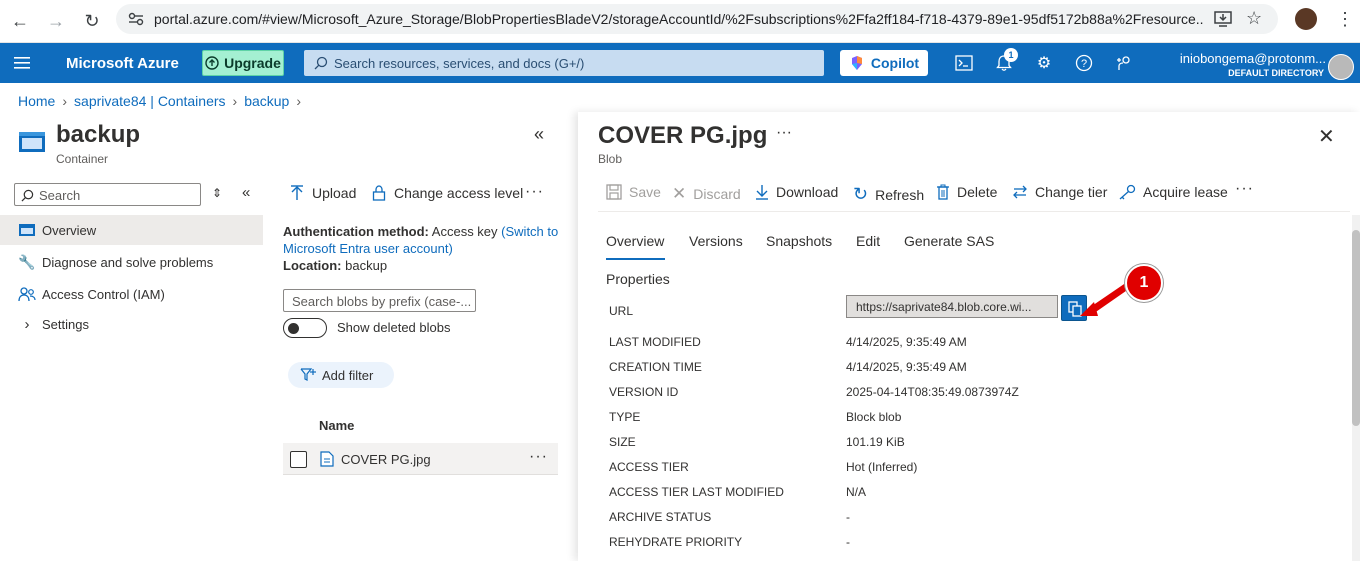 This screenshot has height=561, width=1360. What do you see at coordinates (336, 425) in the screenshot?
I see `name-column-header: Name` at bounding box center [336, 425].